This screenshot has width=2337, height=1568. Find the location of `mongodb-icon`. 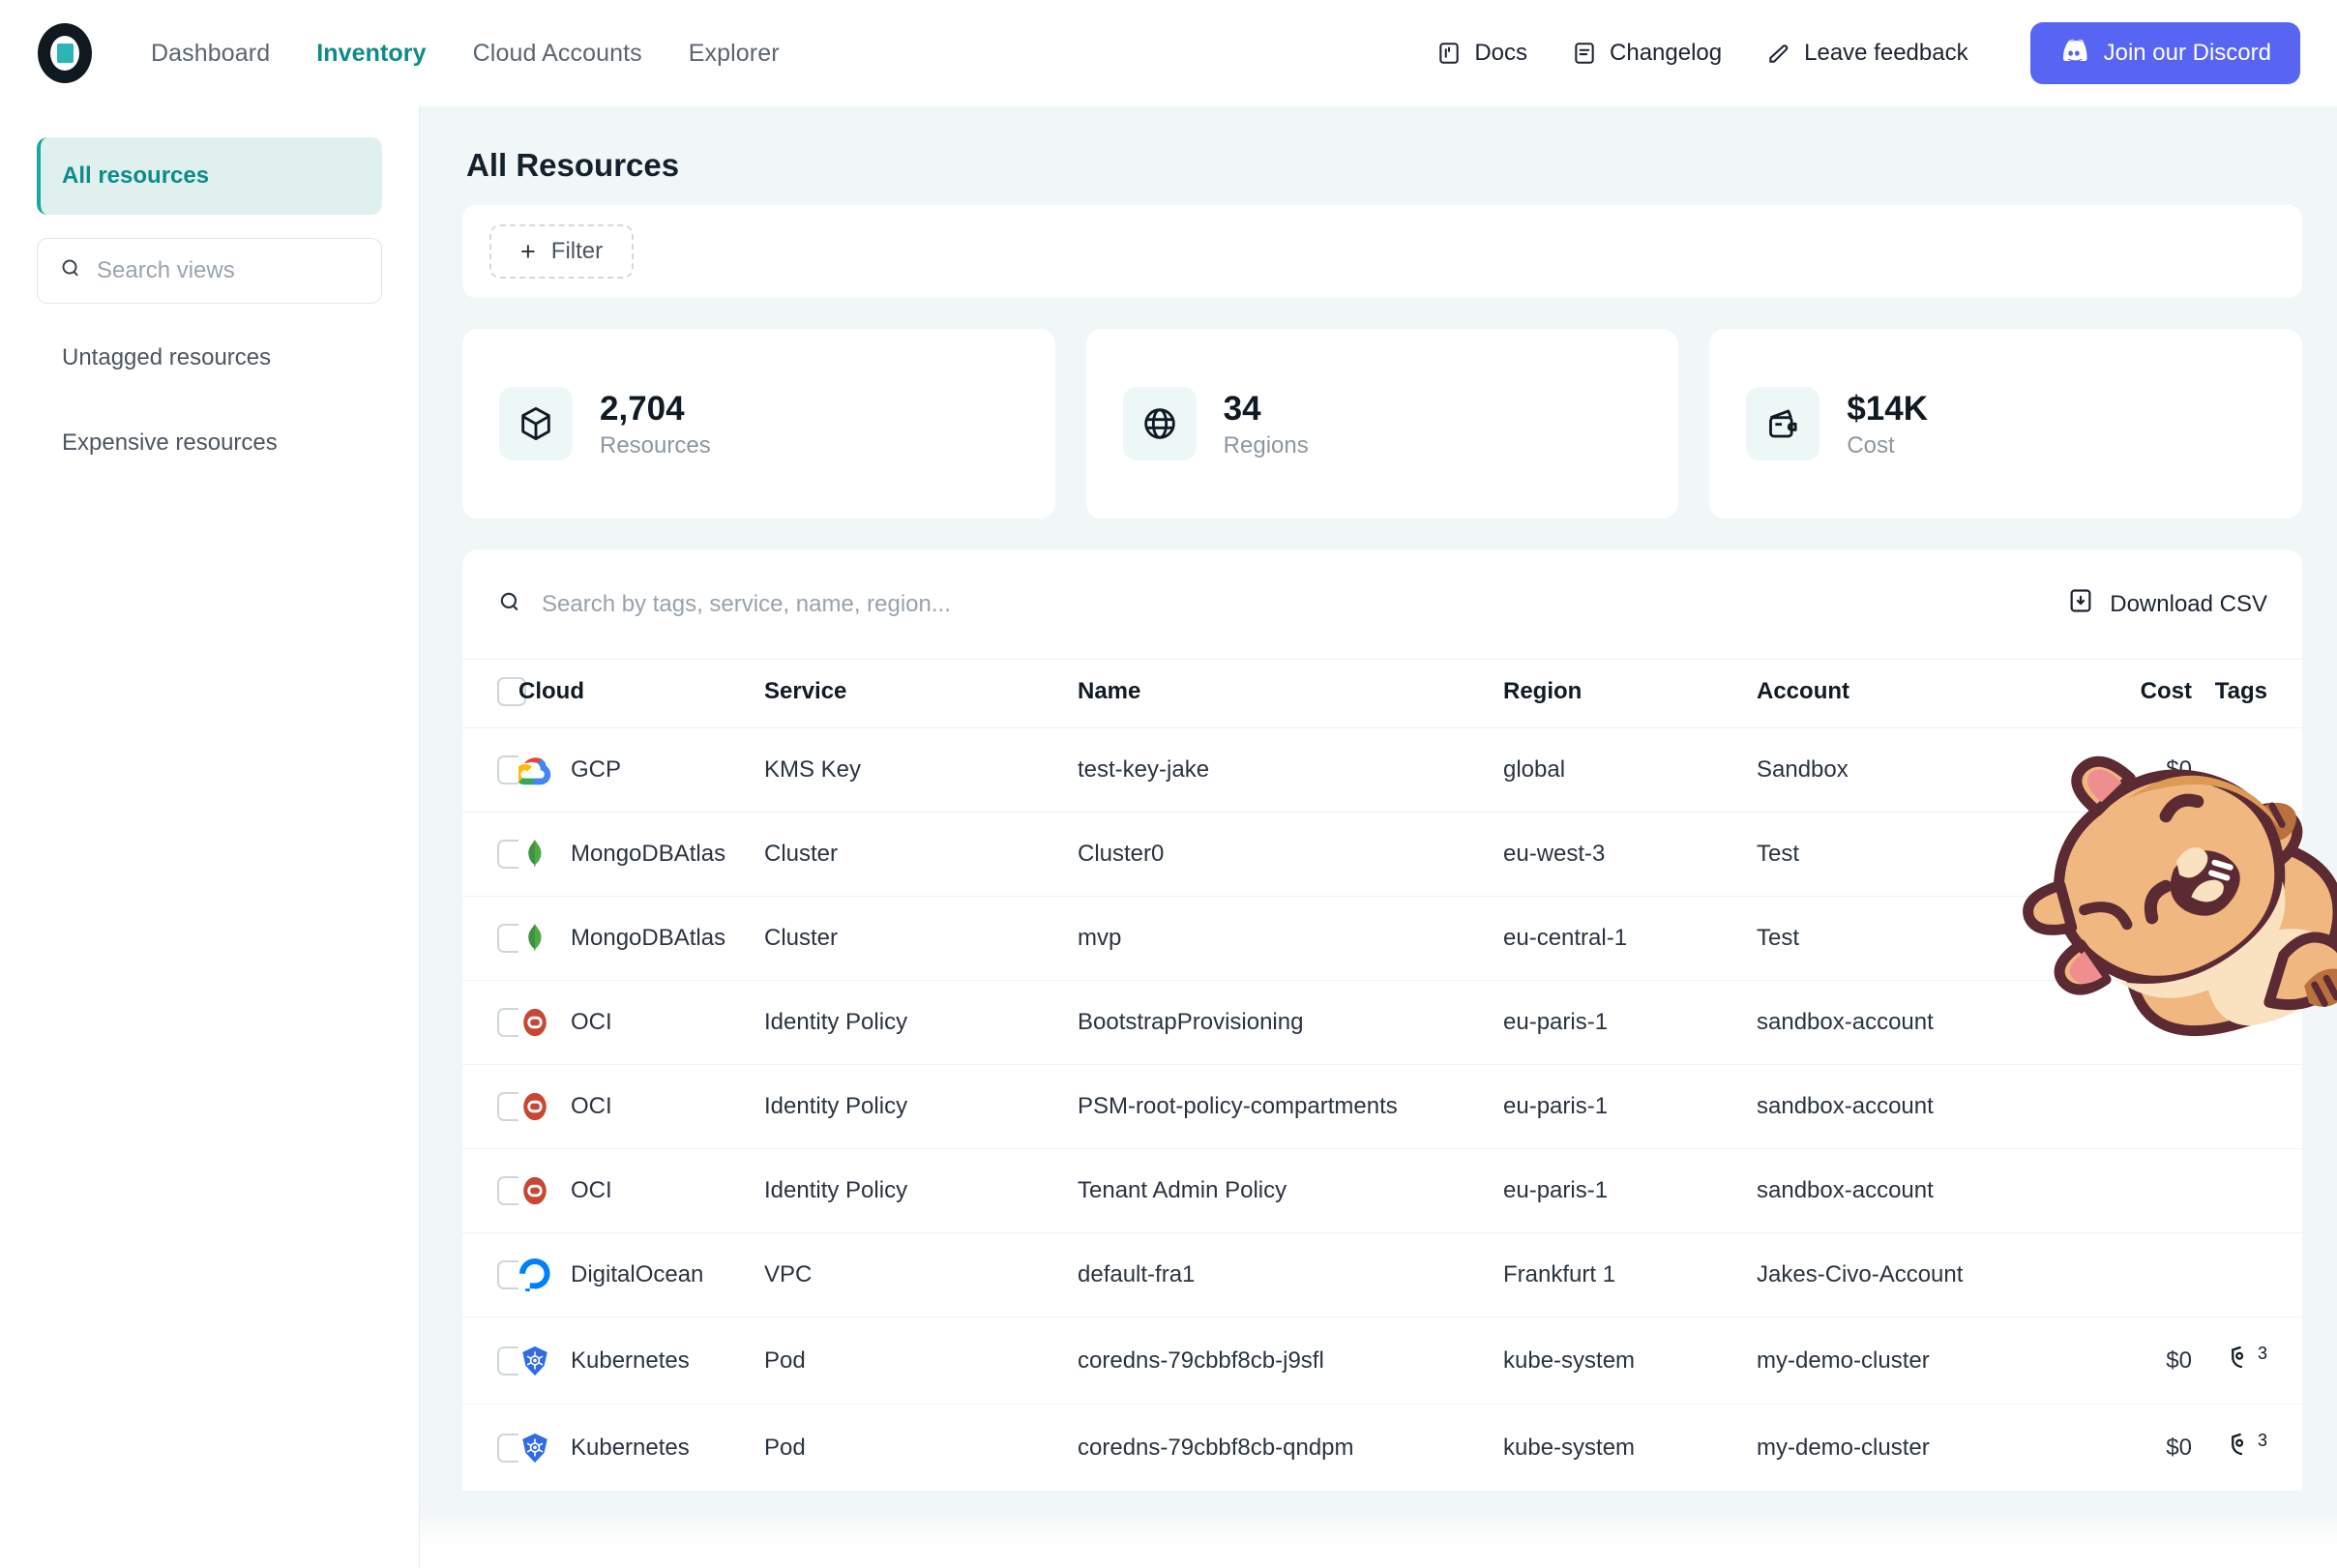

mongodb-icon is located at coordinates (535, 938).